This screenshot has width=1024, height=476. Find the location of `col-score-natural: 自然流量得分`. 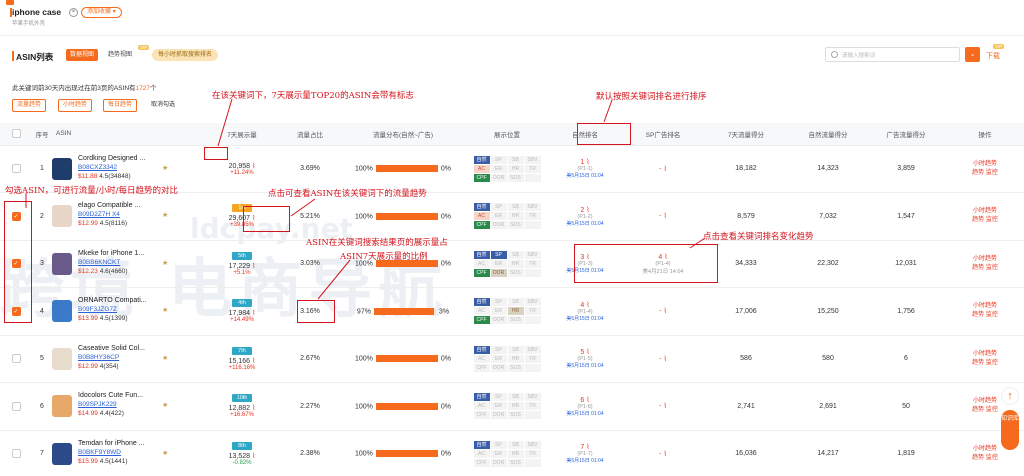

col-score-natural: 自然流量得分 is located at coordinates (828, 134).